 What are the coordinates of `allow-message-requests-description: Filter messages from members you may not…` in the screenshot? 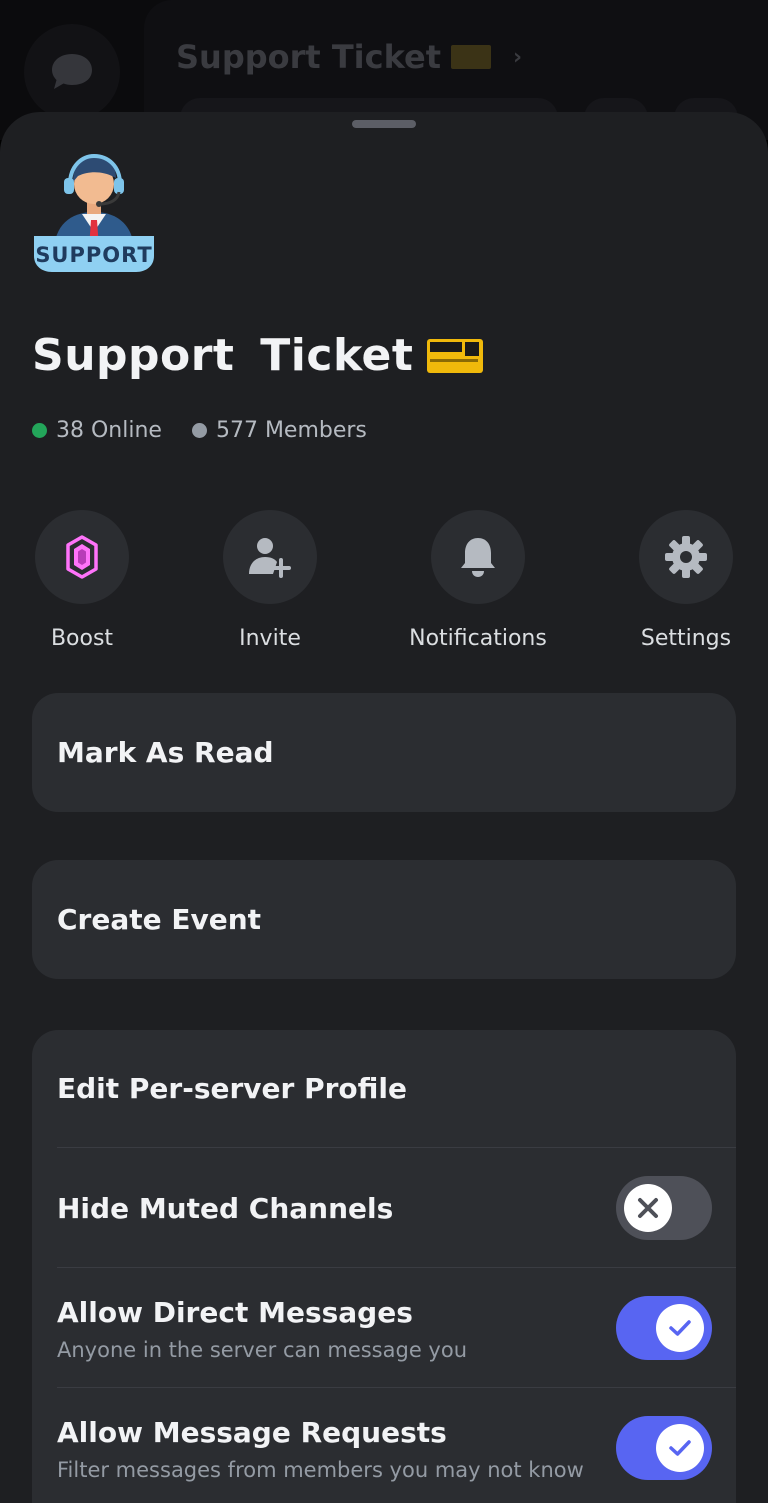 It's located at (320, 1470).